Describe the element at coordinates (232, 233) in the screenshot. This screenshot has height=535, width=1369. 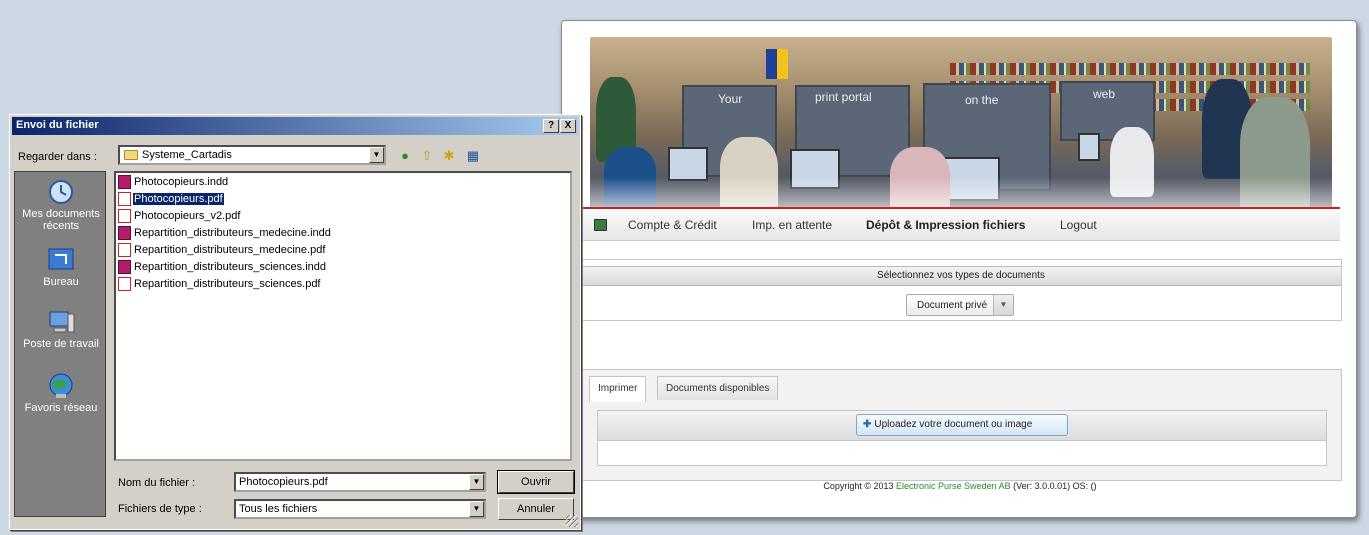
I see `file-name: Repartition_distributeurs_medecine.indd` at that location.